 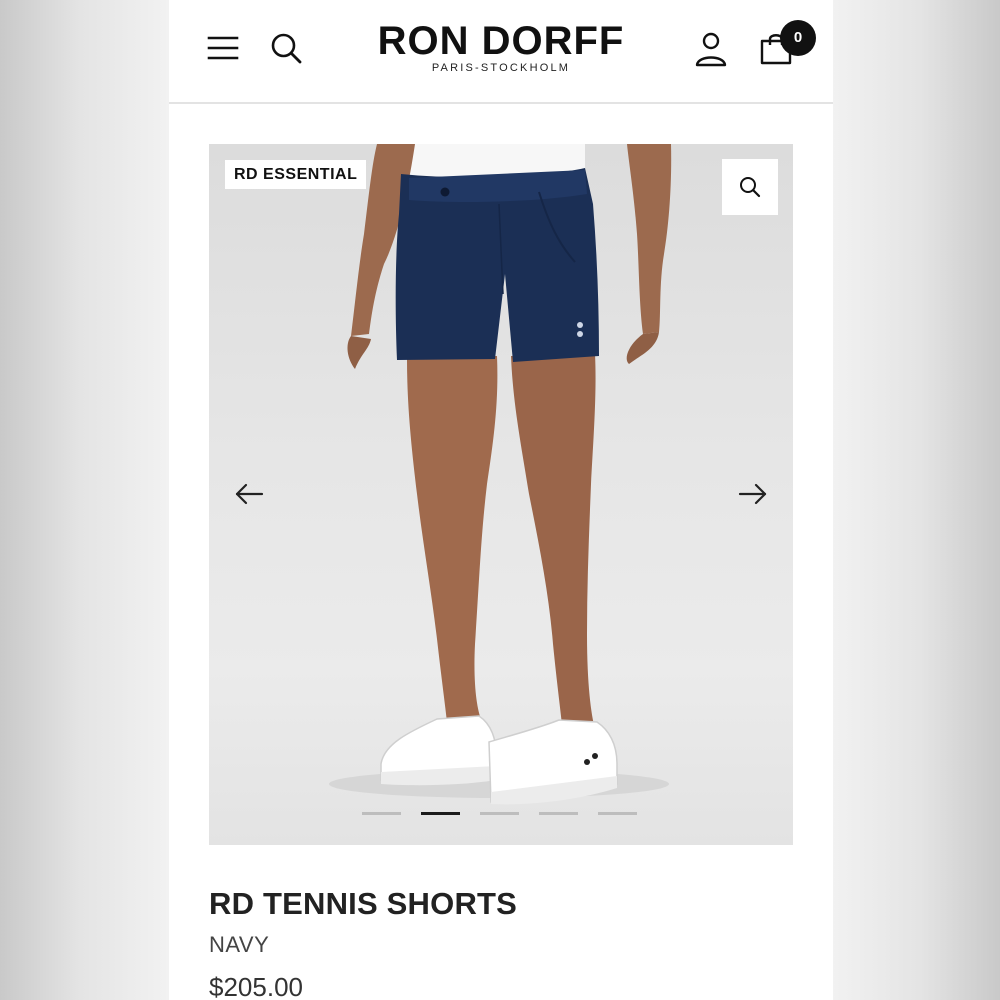 What do you see at coordinates (249, 494) in the screenshot?
I see `arrow-left-icon` at bounding box center [249, 494].